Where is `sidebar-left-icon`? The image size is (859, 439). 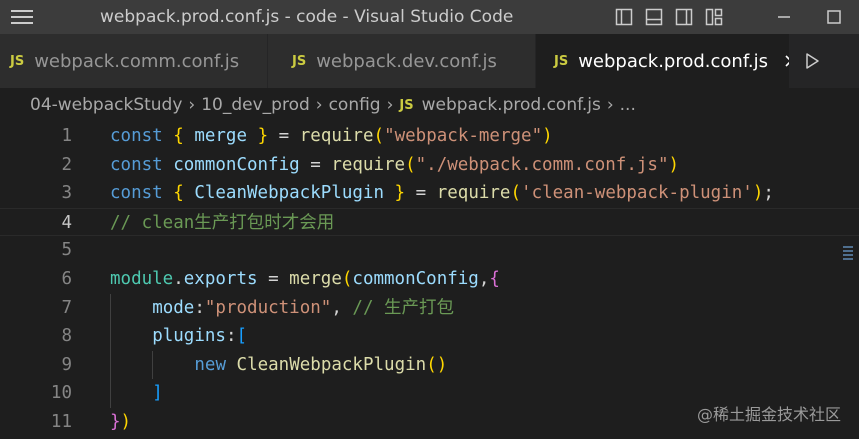
sidebar-left-icon is located at coordinates (624, 17).